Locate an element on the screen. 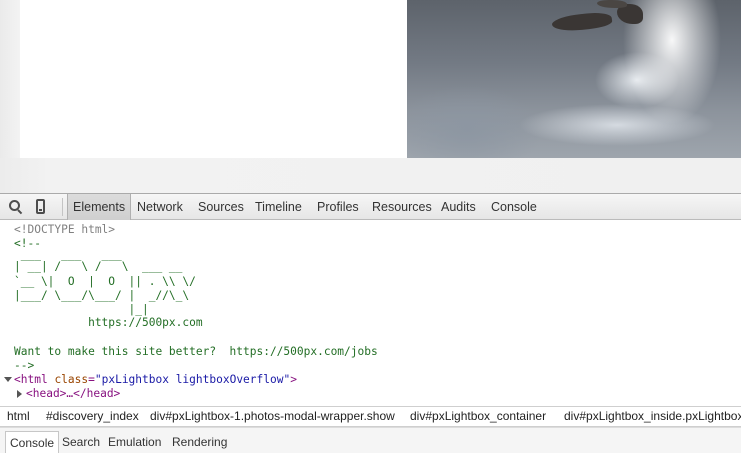 The width and height of the screenshot is (741, 453). tab-audits: Audits is located at coordinates (458, 207).